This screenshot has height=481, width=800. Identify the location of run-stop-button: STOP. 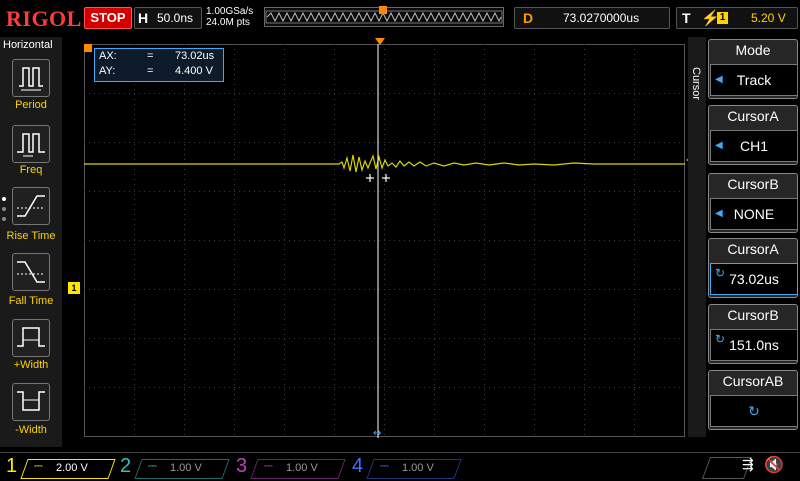
(108, 18).